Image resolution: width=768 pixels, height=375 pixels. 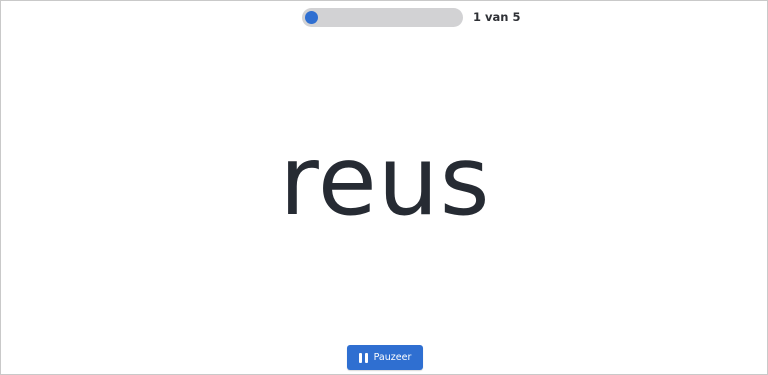 I want to click on flashcard-word: reus, so click(x=385, y=181).